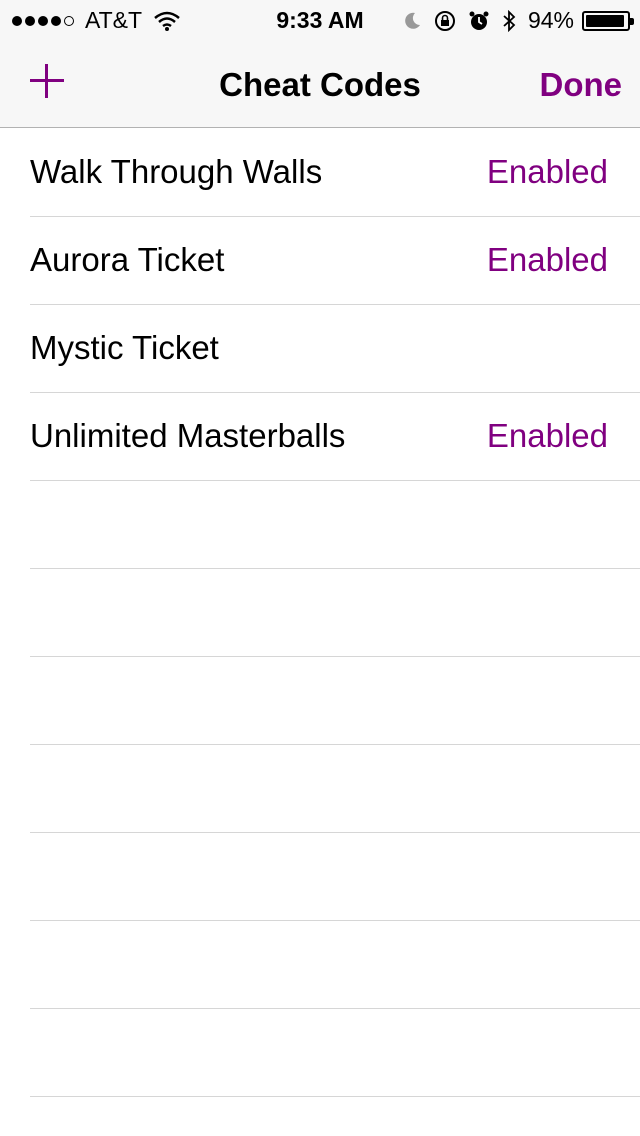 The width and height of the screenshot is (640, 1136). Describe the element at coordinates (550, 20) in the screenshot. I see `battery-percent: 94%` at that location.